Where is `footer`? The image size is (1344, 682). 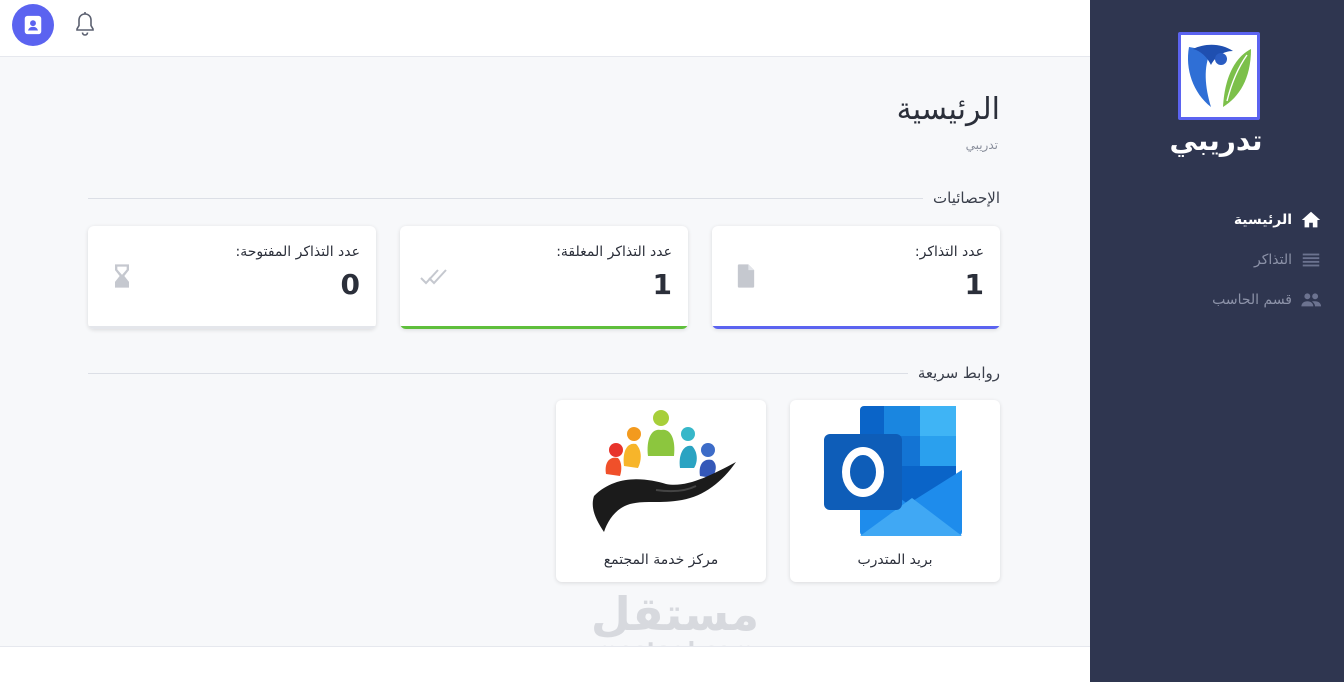
footer is located at coordinates (545, 664).